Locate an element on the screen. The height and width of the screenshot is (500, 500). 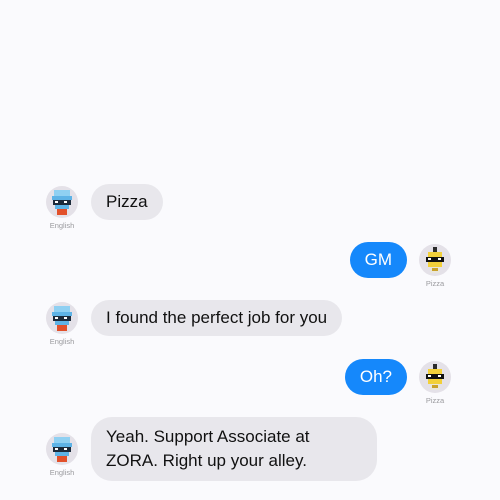
outgoing-message-bubble: GM is located at coordinates (378, 260).